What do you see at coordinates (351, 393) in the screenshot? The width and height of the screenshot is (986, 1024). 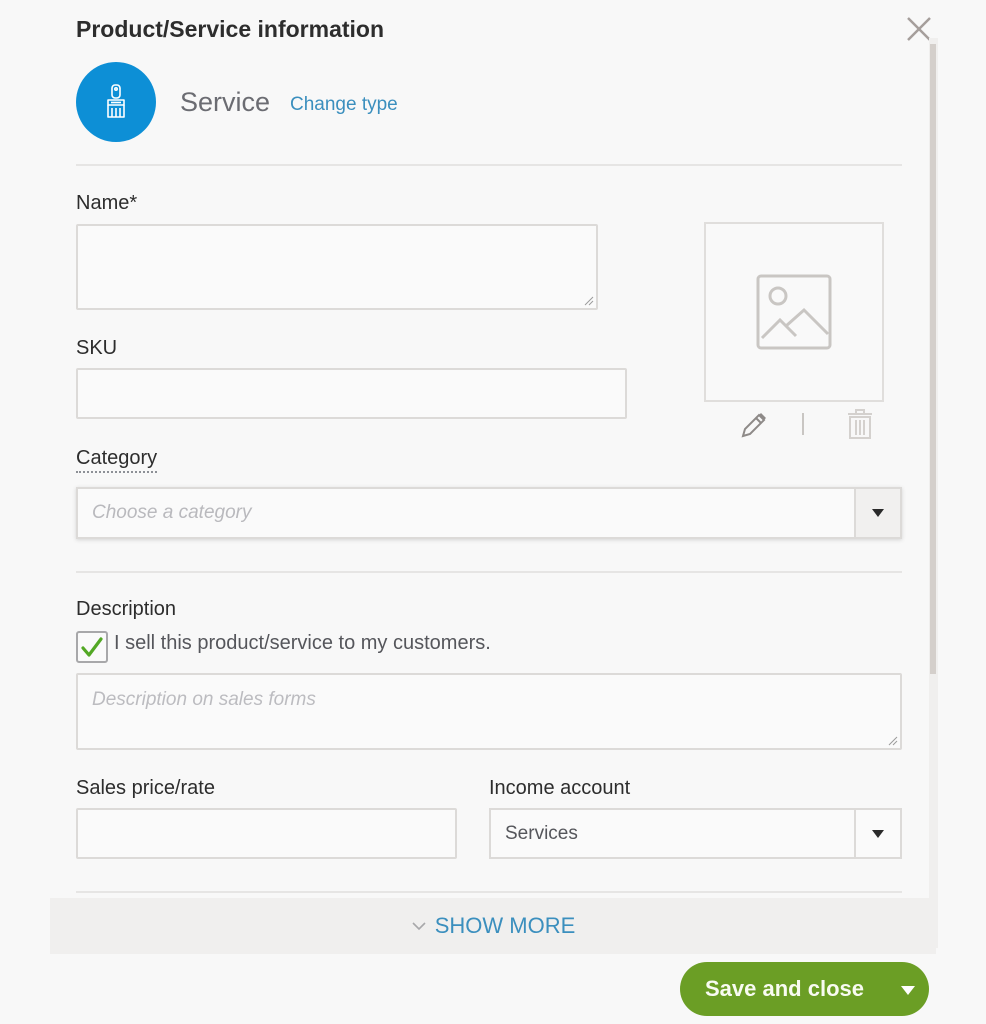 I see `sku-input` at bounding box center [351, 393].